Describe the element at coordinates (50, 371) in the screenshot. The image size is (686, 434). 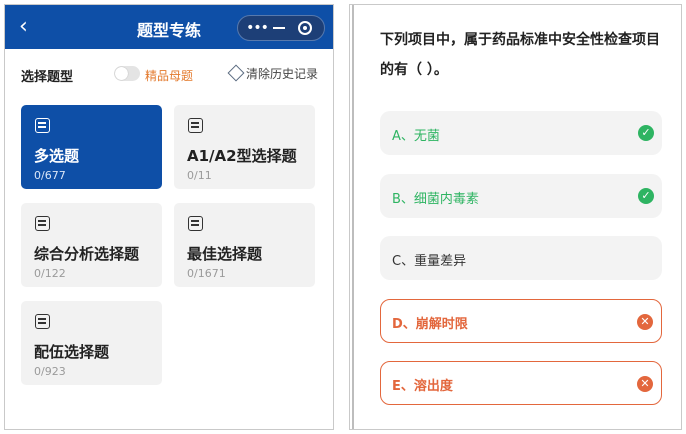
I see `card-count: 0/923` at that location.